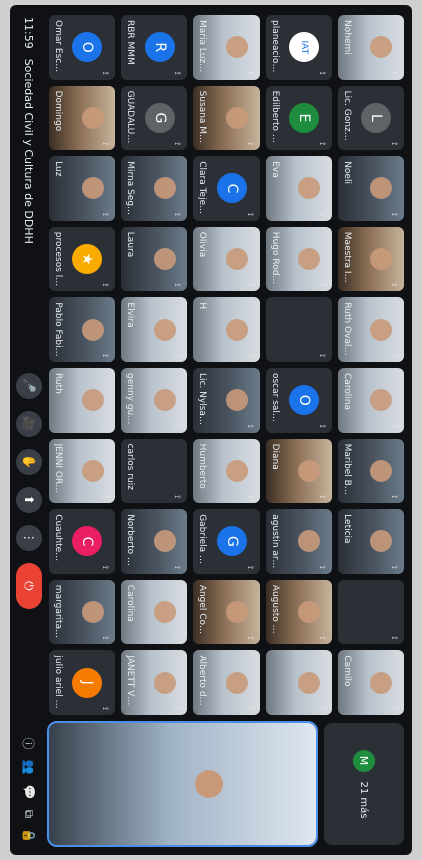 The image size is (422, 860). Describe the element at coordinates (29, 835) in the screenshot. I see `lock-icon: 🔒` at that location.